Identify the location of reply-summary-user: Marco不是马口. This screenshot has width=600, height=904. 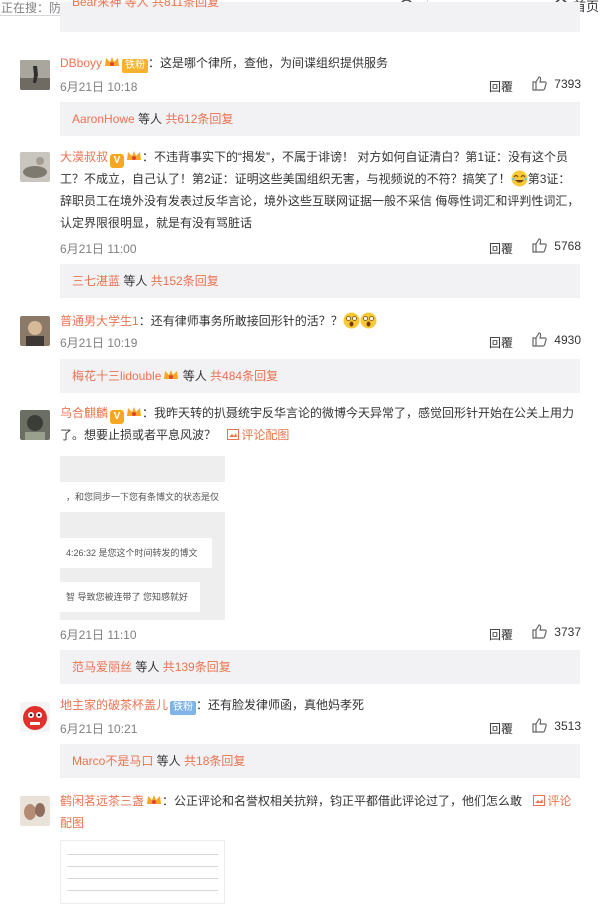
(112, 761).